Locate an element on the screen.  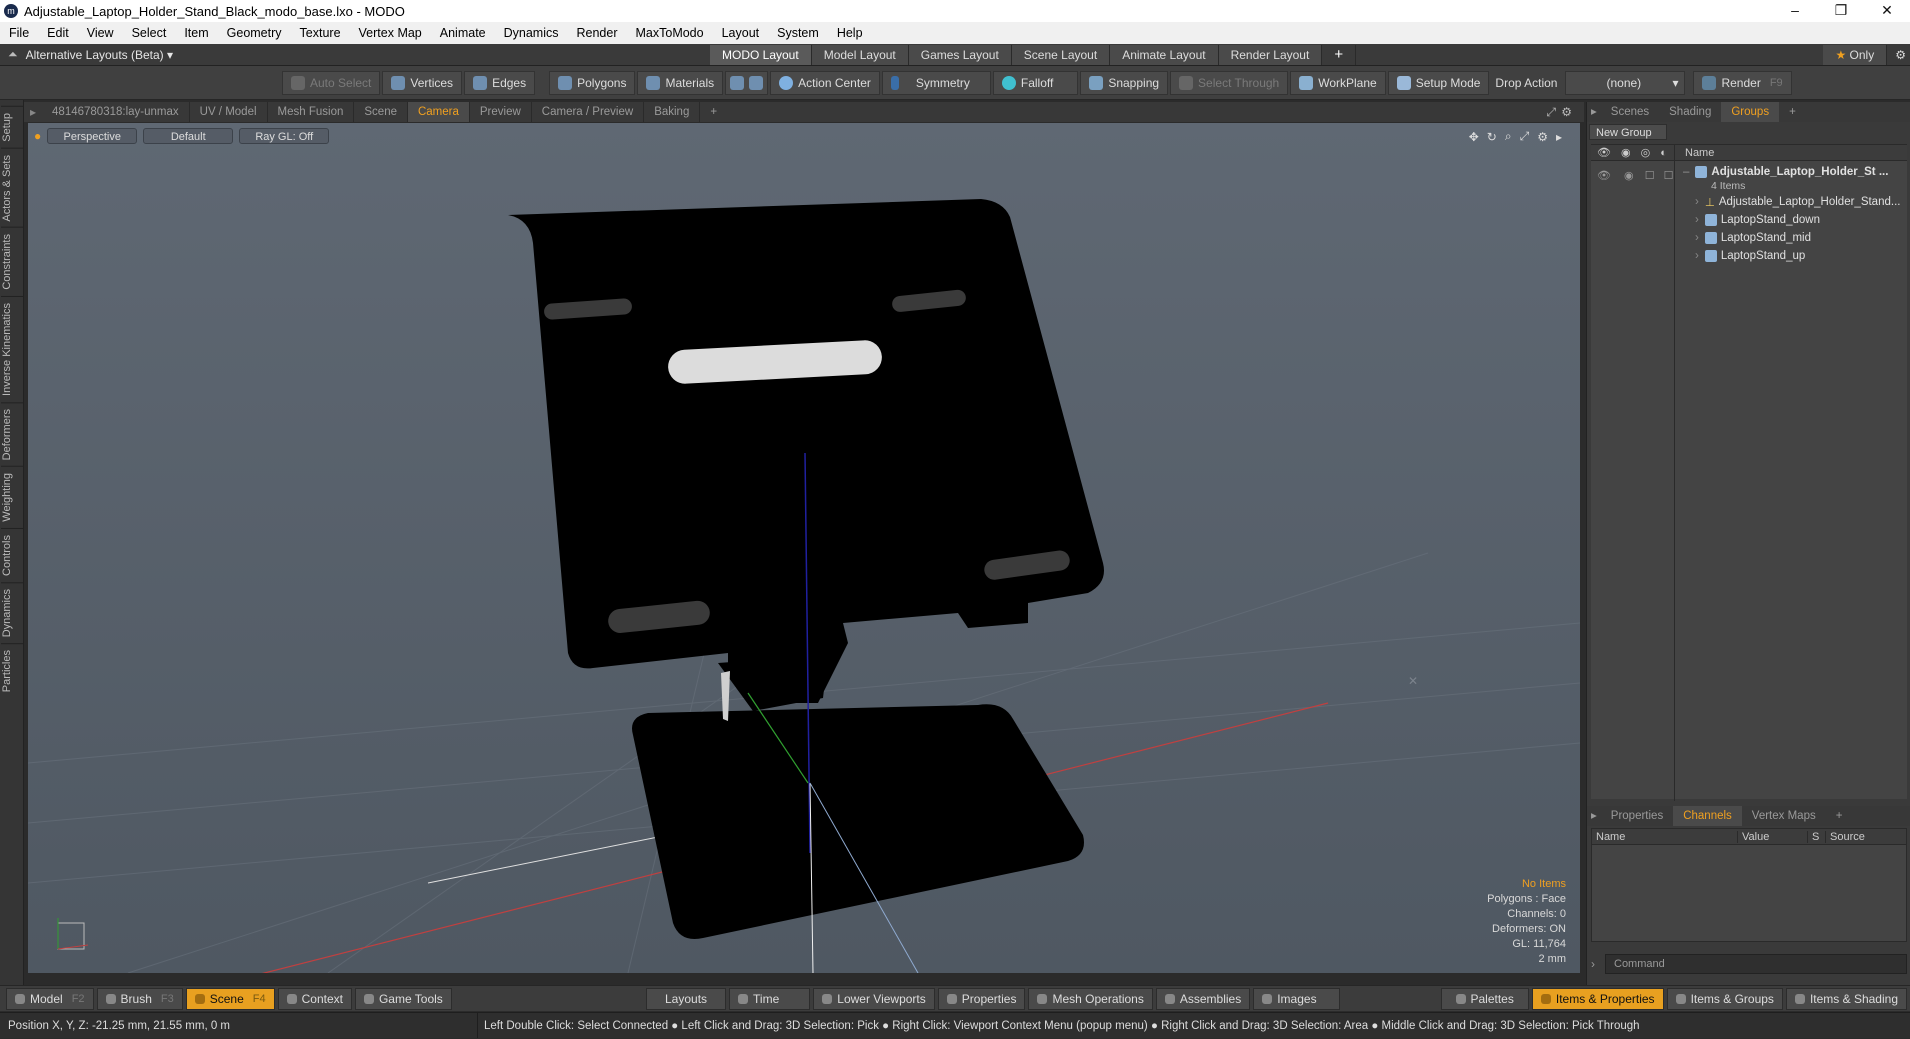
perspective-button: Perspective is located at coordinates (92, 136).